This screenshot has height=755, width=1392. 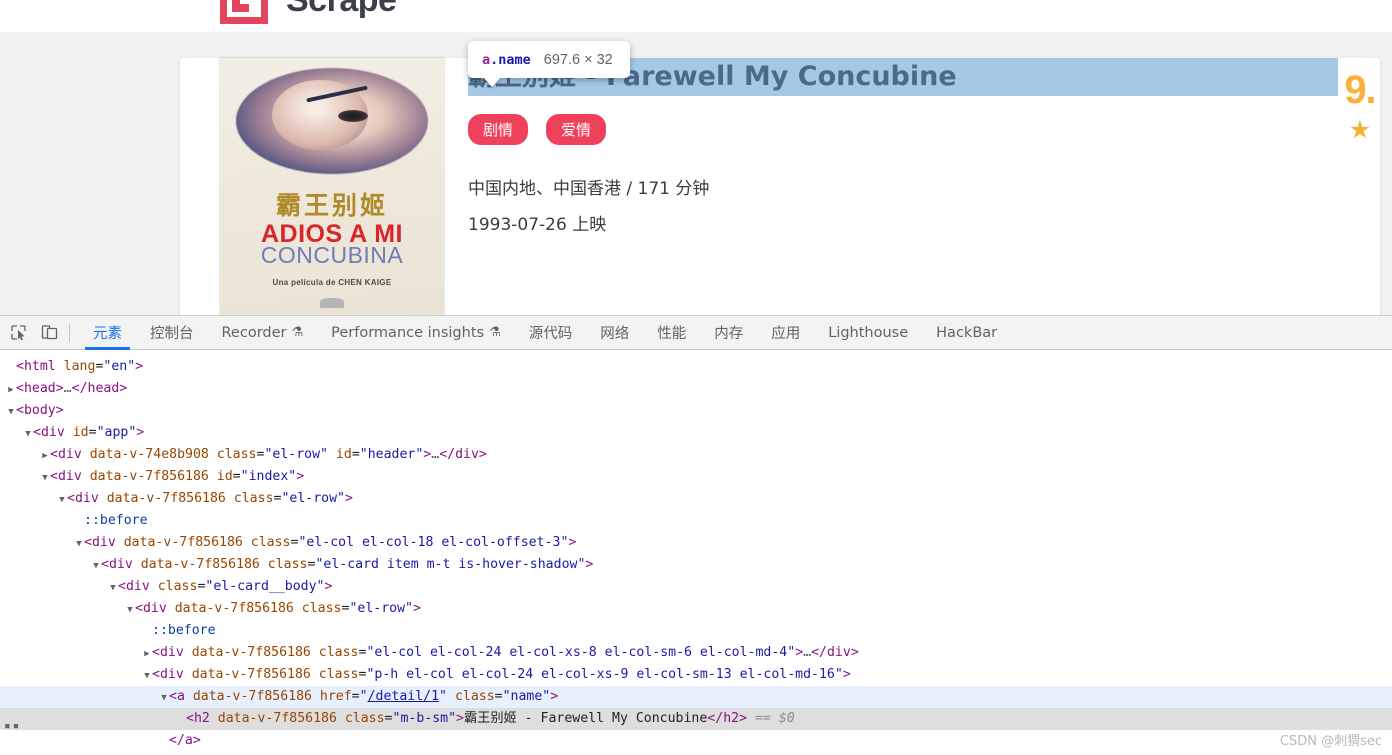 I want to click on devtools-tab-7: 内存, so click(x=728, y=333).